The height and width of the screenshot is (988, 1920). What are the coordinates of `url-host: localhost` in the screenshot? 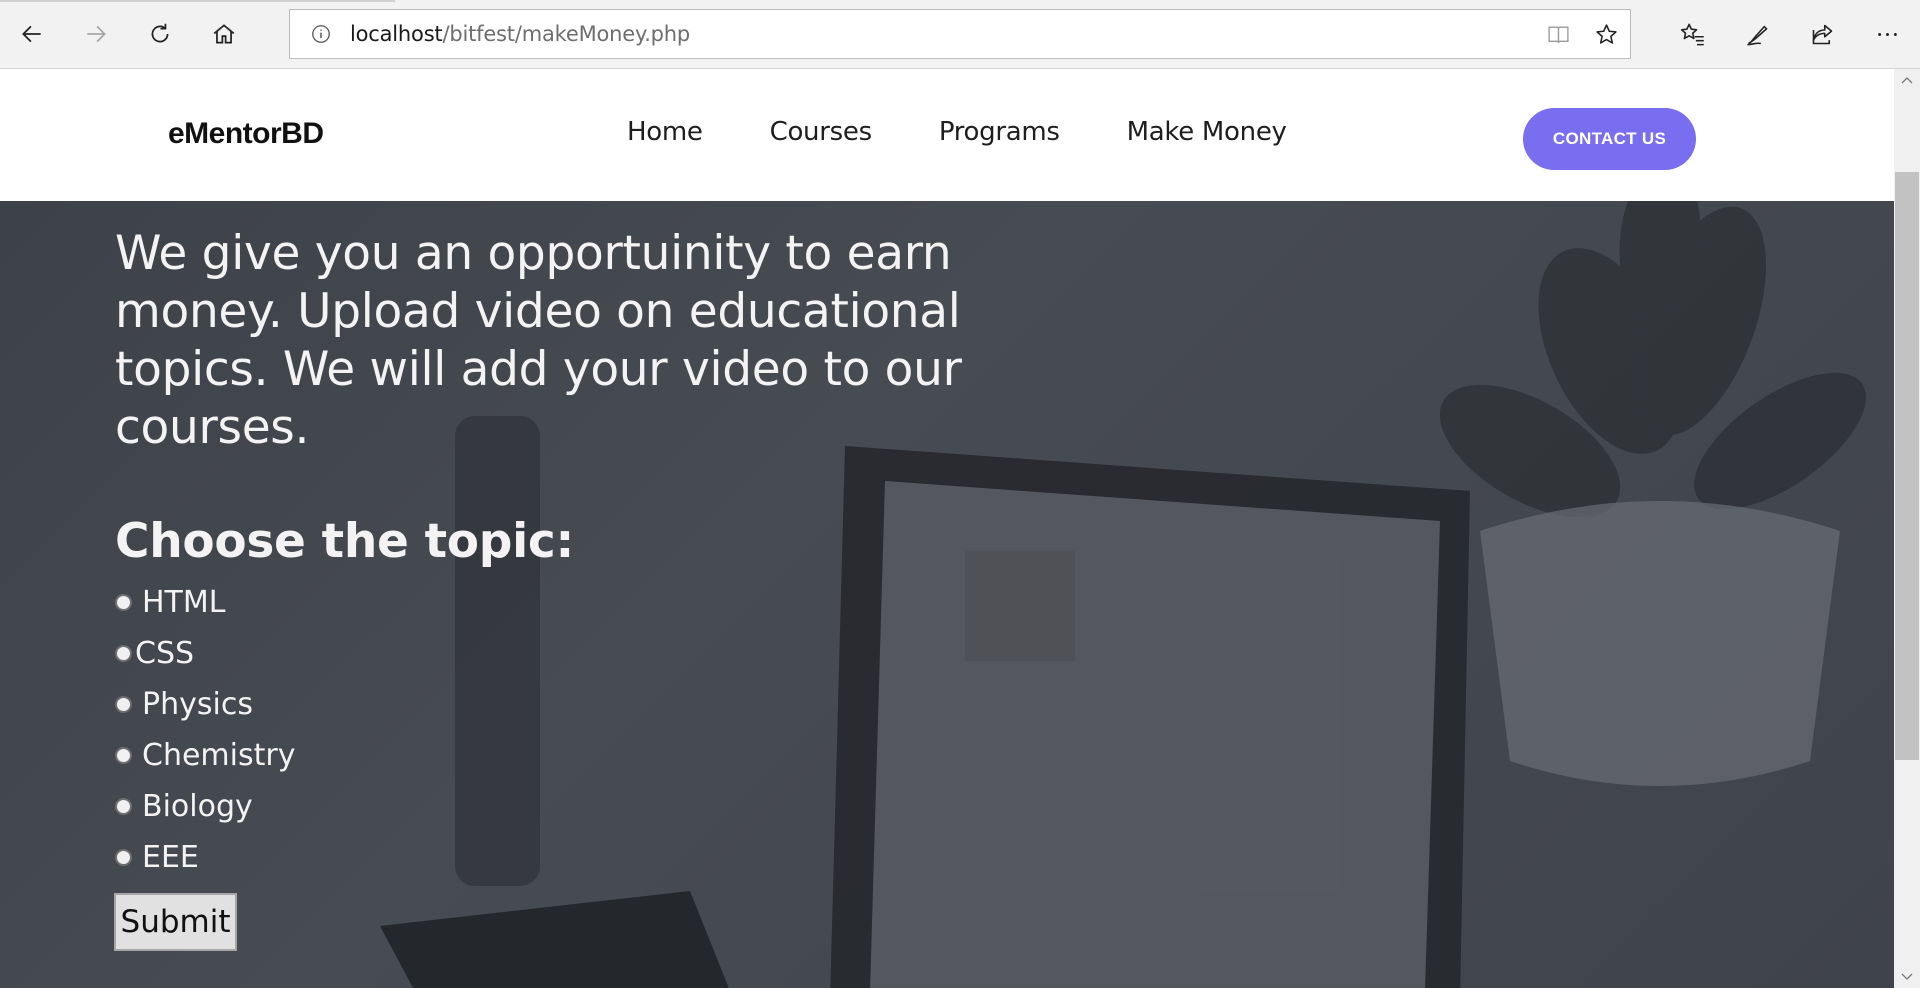 It's located at (396, 34).